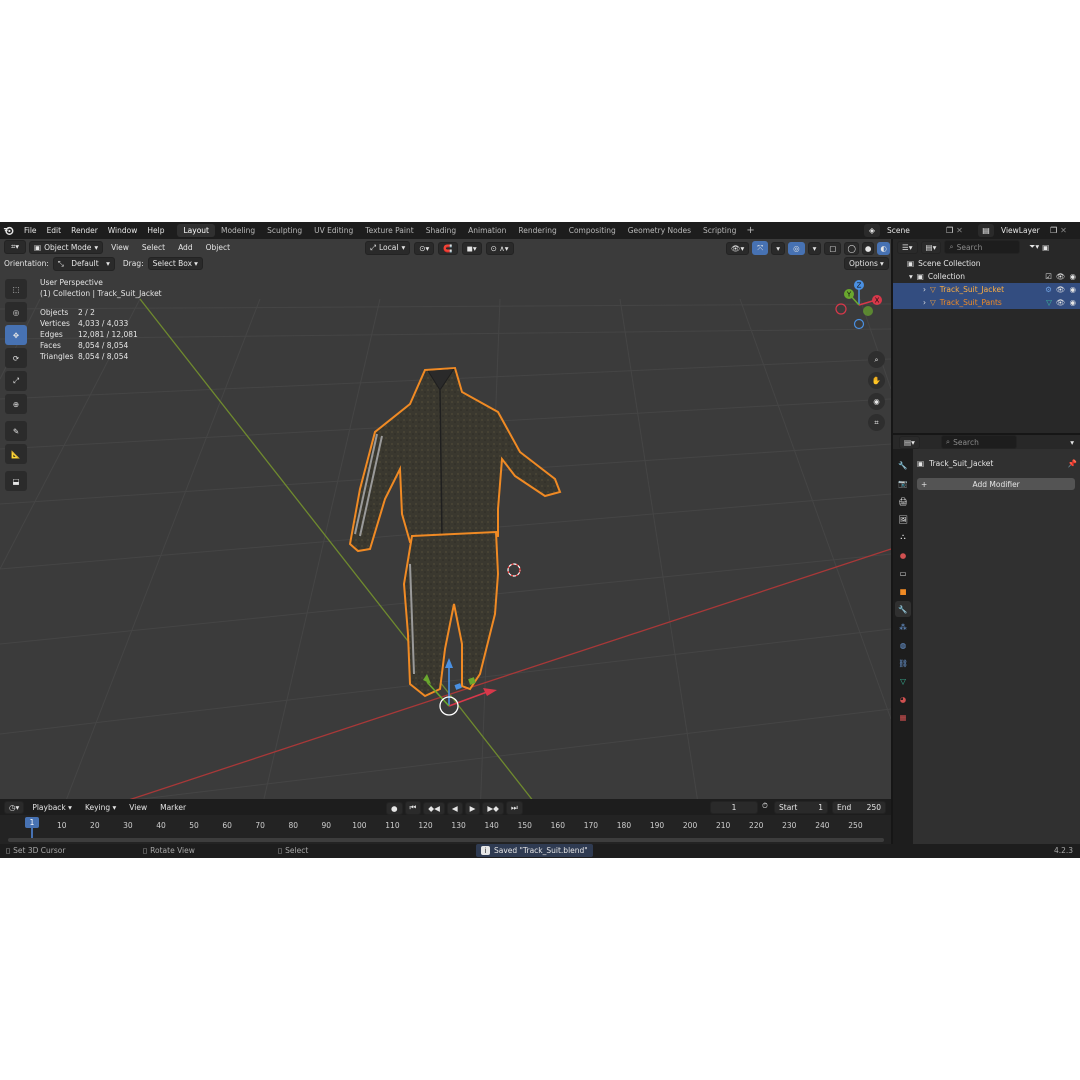 The image size is (1080, 1080). What do you see at coordinates (333, 230) in the screenshot?
I see `tab-uv-editing: UV Editing` at bounding box center [333, 230].